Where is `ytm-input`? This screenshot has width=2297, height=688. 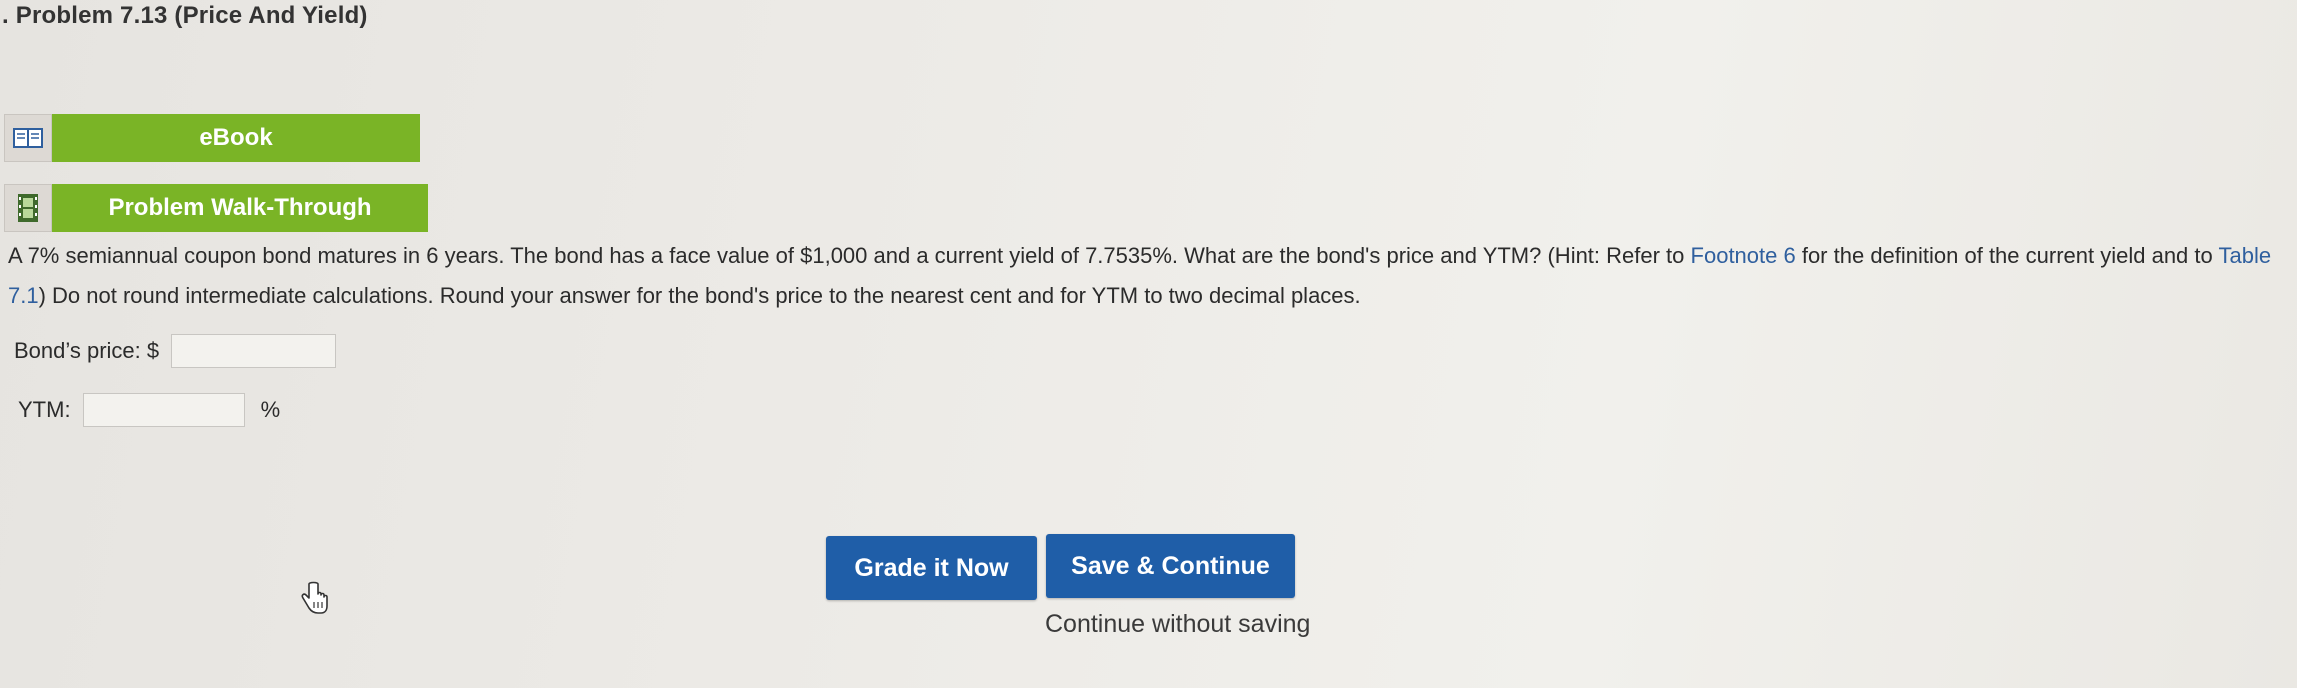
ytm-input is located at coordinates (163, 410).